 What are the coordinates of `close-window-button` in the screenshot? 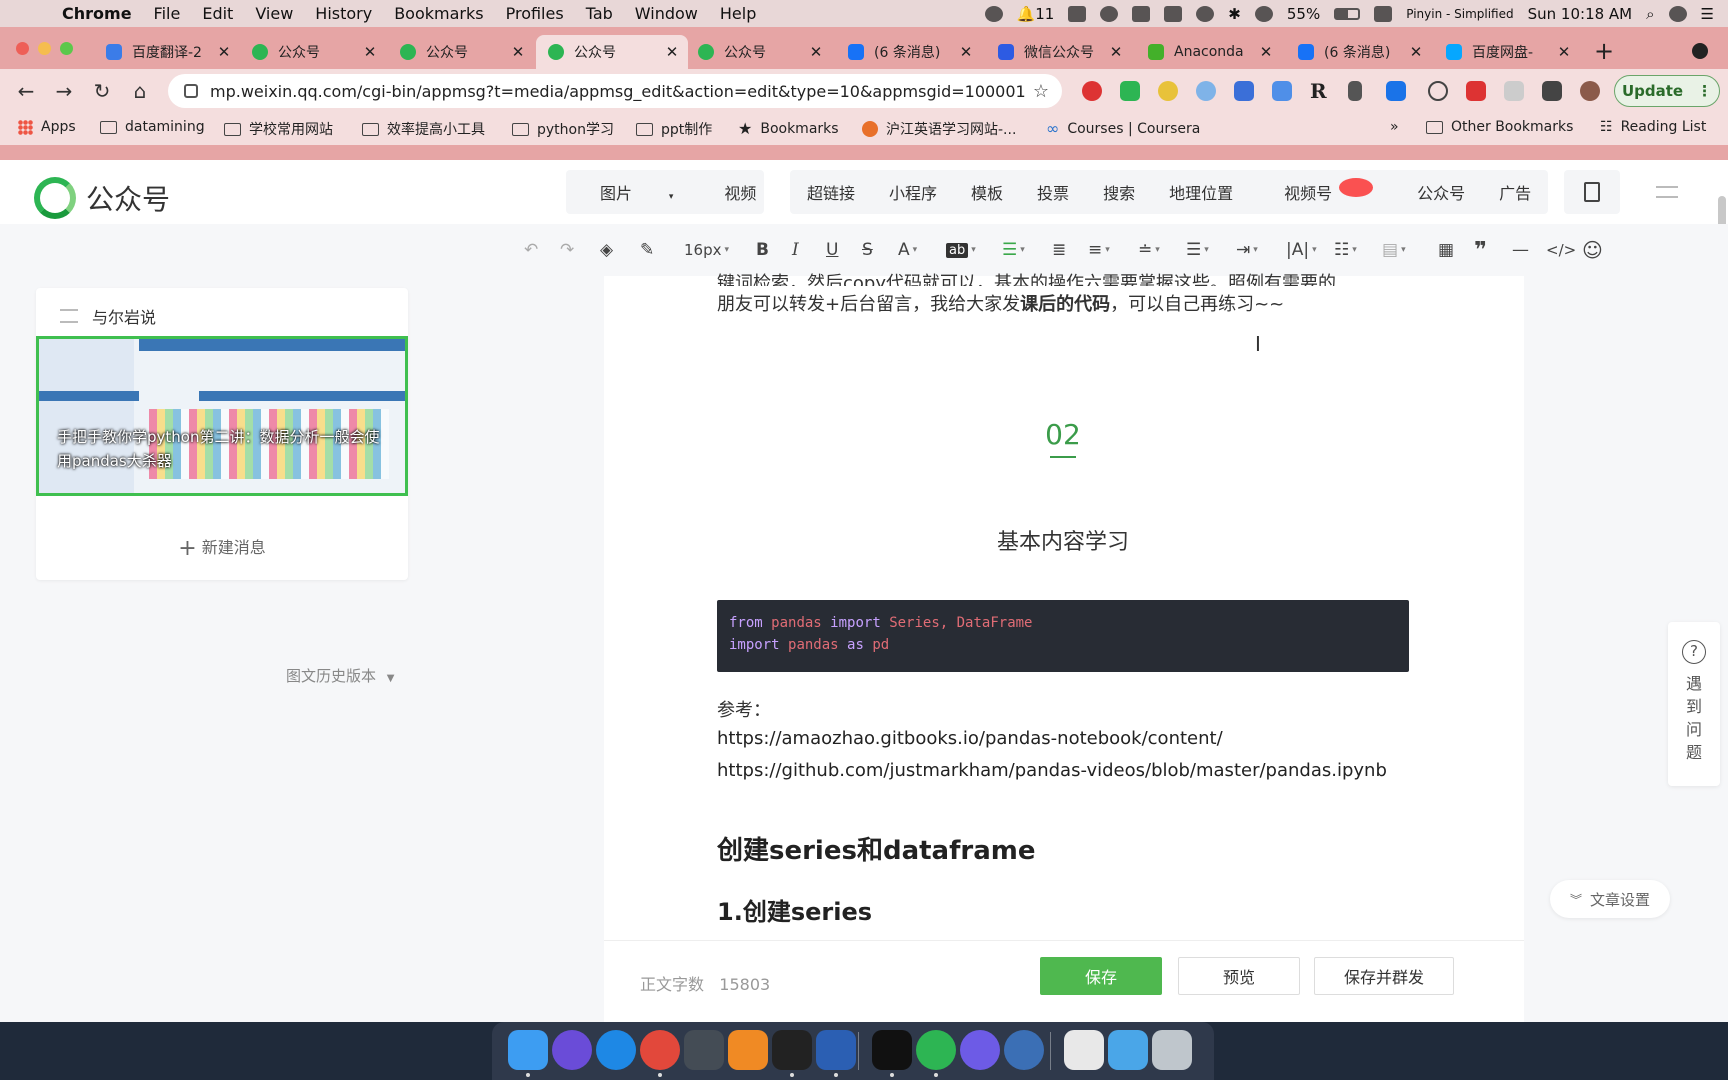 It's located at (22, 48).